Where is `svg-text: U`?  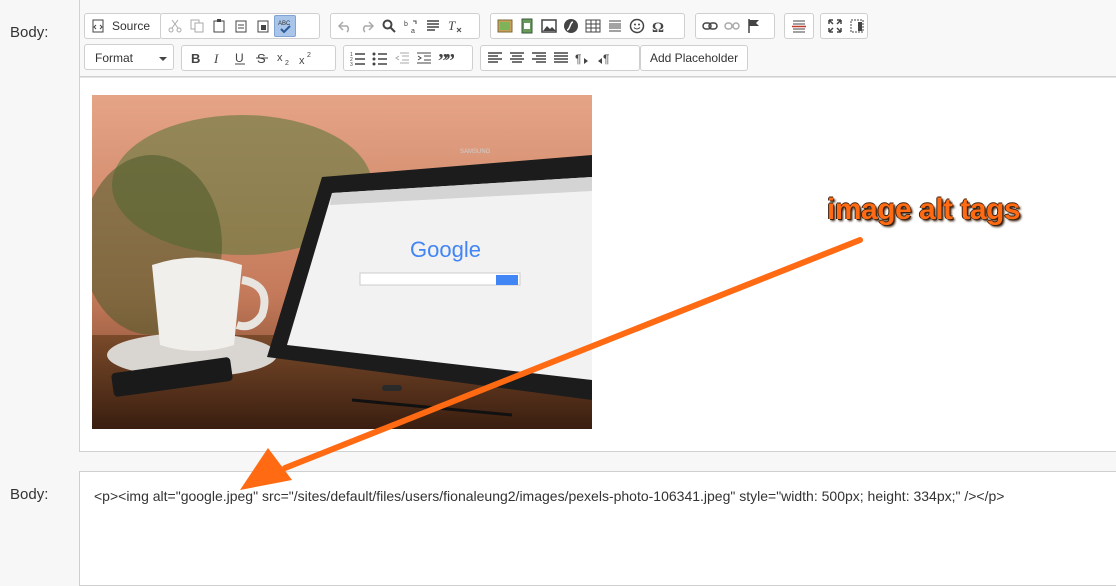 svg-text: U is located at coordinates (239, 58).